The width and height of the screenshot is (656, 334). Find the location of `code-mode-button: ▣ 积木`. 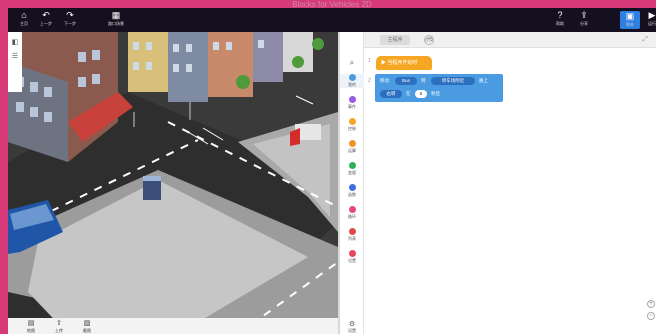

code-mode-button: ▣ 积木 is located at coordinates (630, 20).